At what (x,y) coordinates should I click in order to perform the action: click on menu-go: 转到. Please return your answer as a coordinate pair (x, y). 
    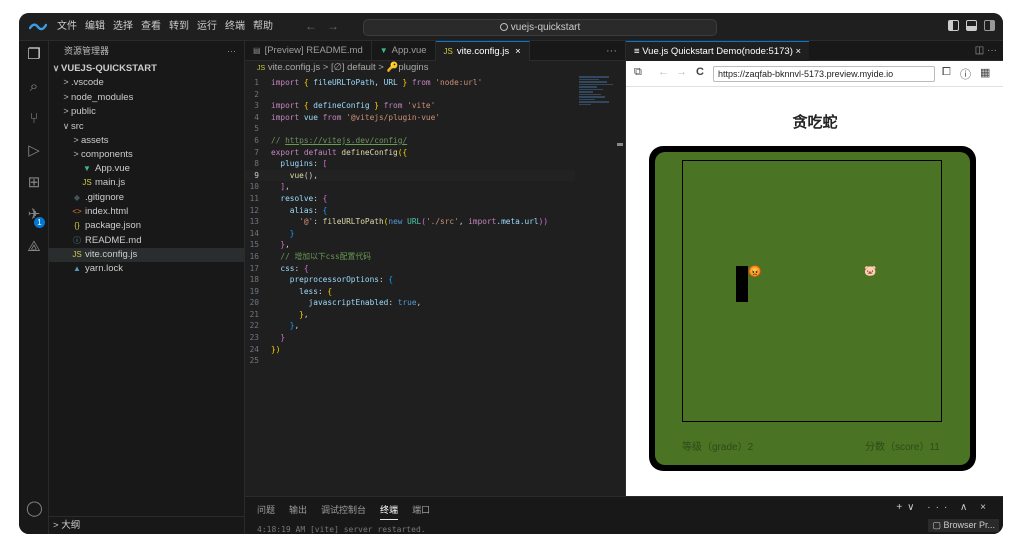
    Looking at the image, I should click on (179, 27).